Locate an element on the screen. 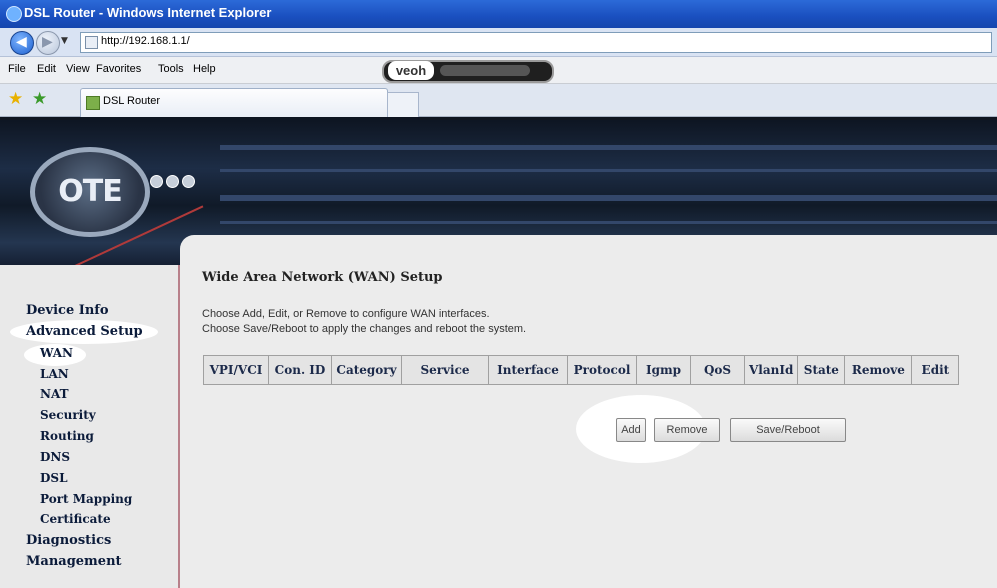  recent-pages-dropdown-icon: ▼ is located at coordinates (64, 41).